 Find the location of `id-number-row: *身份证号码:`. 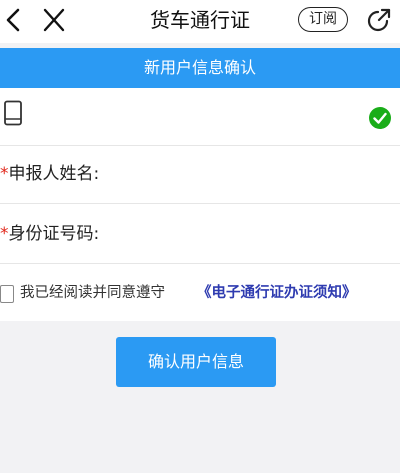

id-number-row: *身份证号码: is located at coordinates (200, 234).